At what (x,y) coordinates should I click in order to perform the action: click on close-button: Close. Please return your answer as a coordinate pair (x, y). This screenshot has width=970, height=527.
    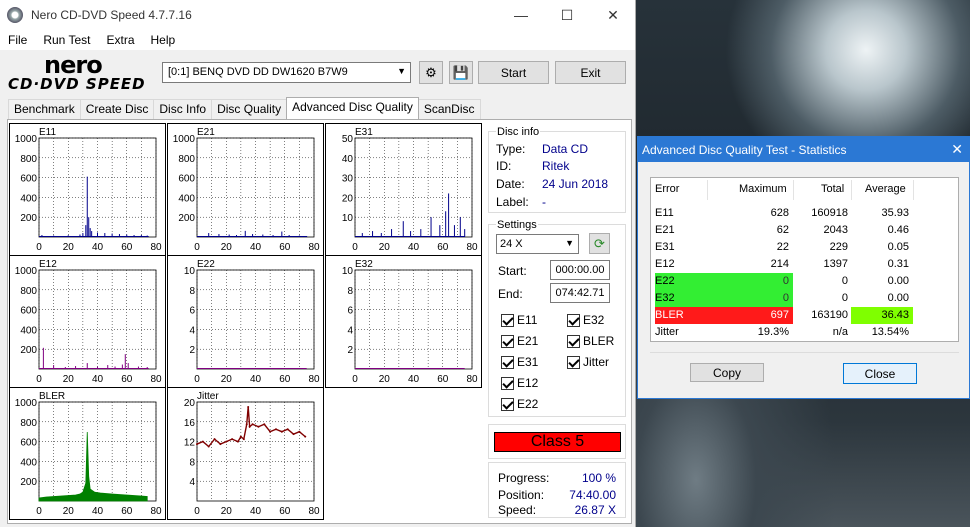
    Looking at the image, I should click on (880, 373).